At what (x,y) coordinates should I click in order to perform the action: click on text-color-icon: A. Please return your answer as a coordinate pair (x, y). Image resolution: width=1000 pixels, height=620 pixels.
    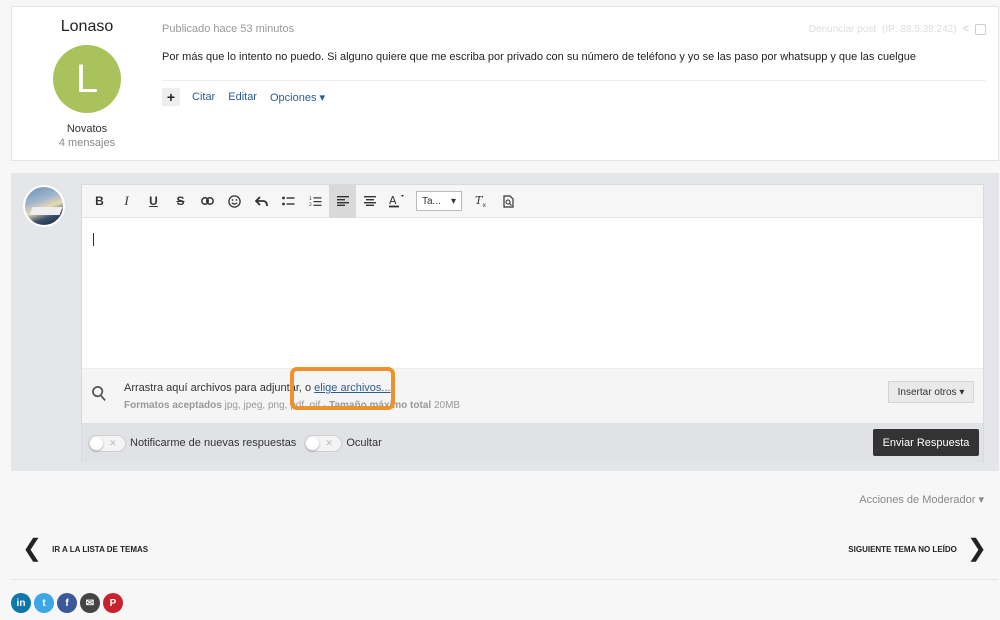
    Looking at the image, I should click on (396, 201).